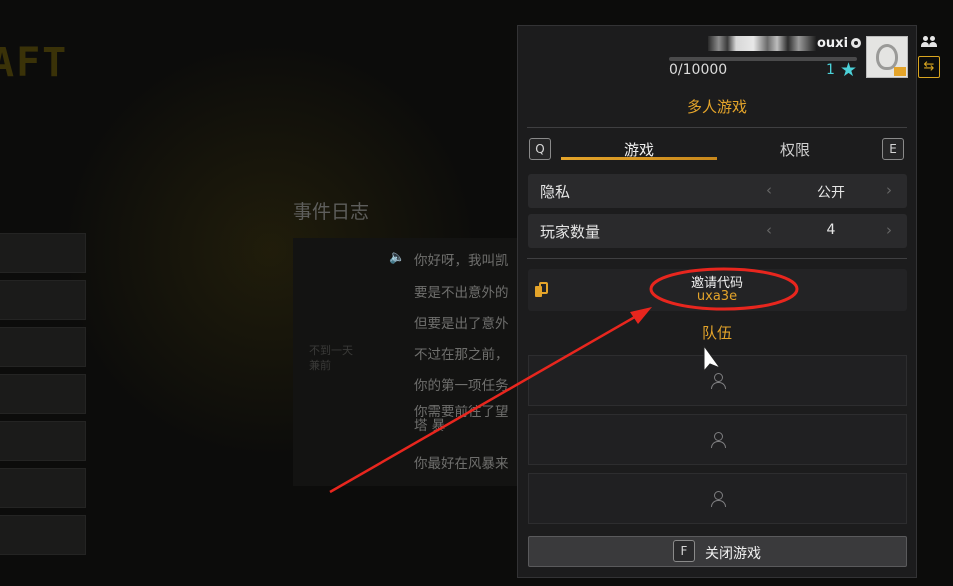 Image resolution: width=953 pixels, height=586 pixels. What do you see at coordinates (540, 149) in the screenshot?
I see `tab-prev-key: Q` at bounding box center [540, 149].